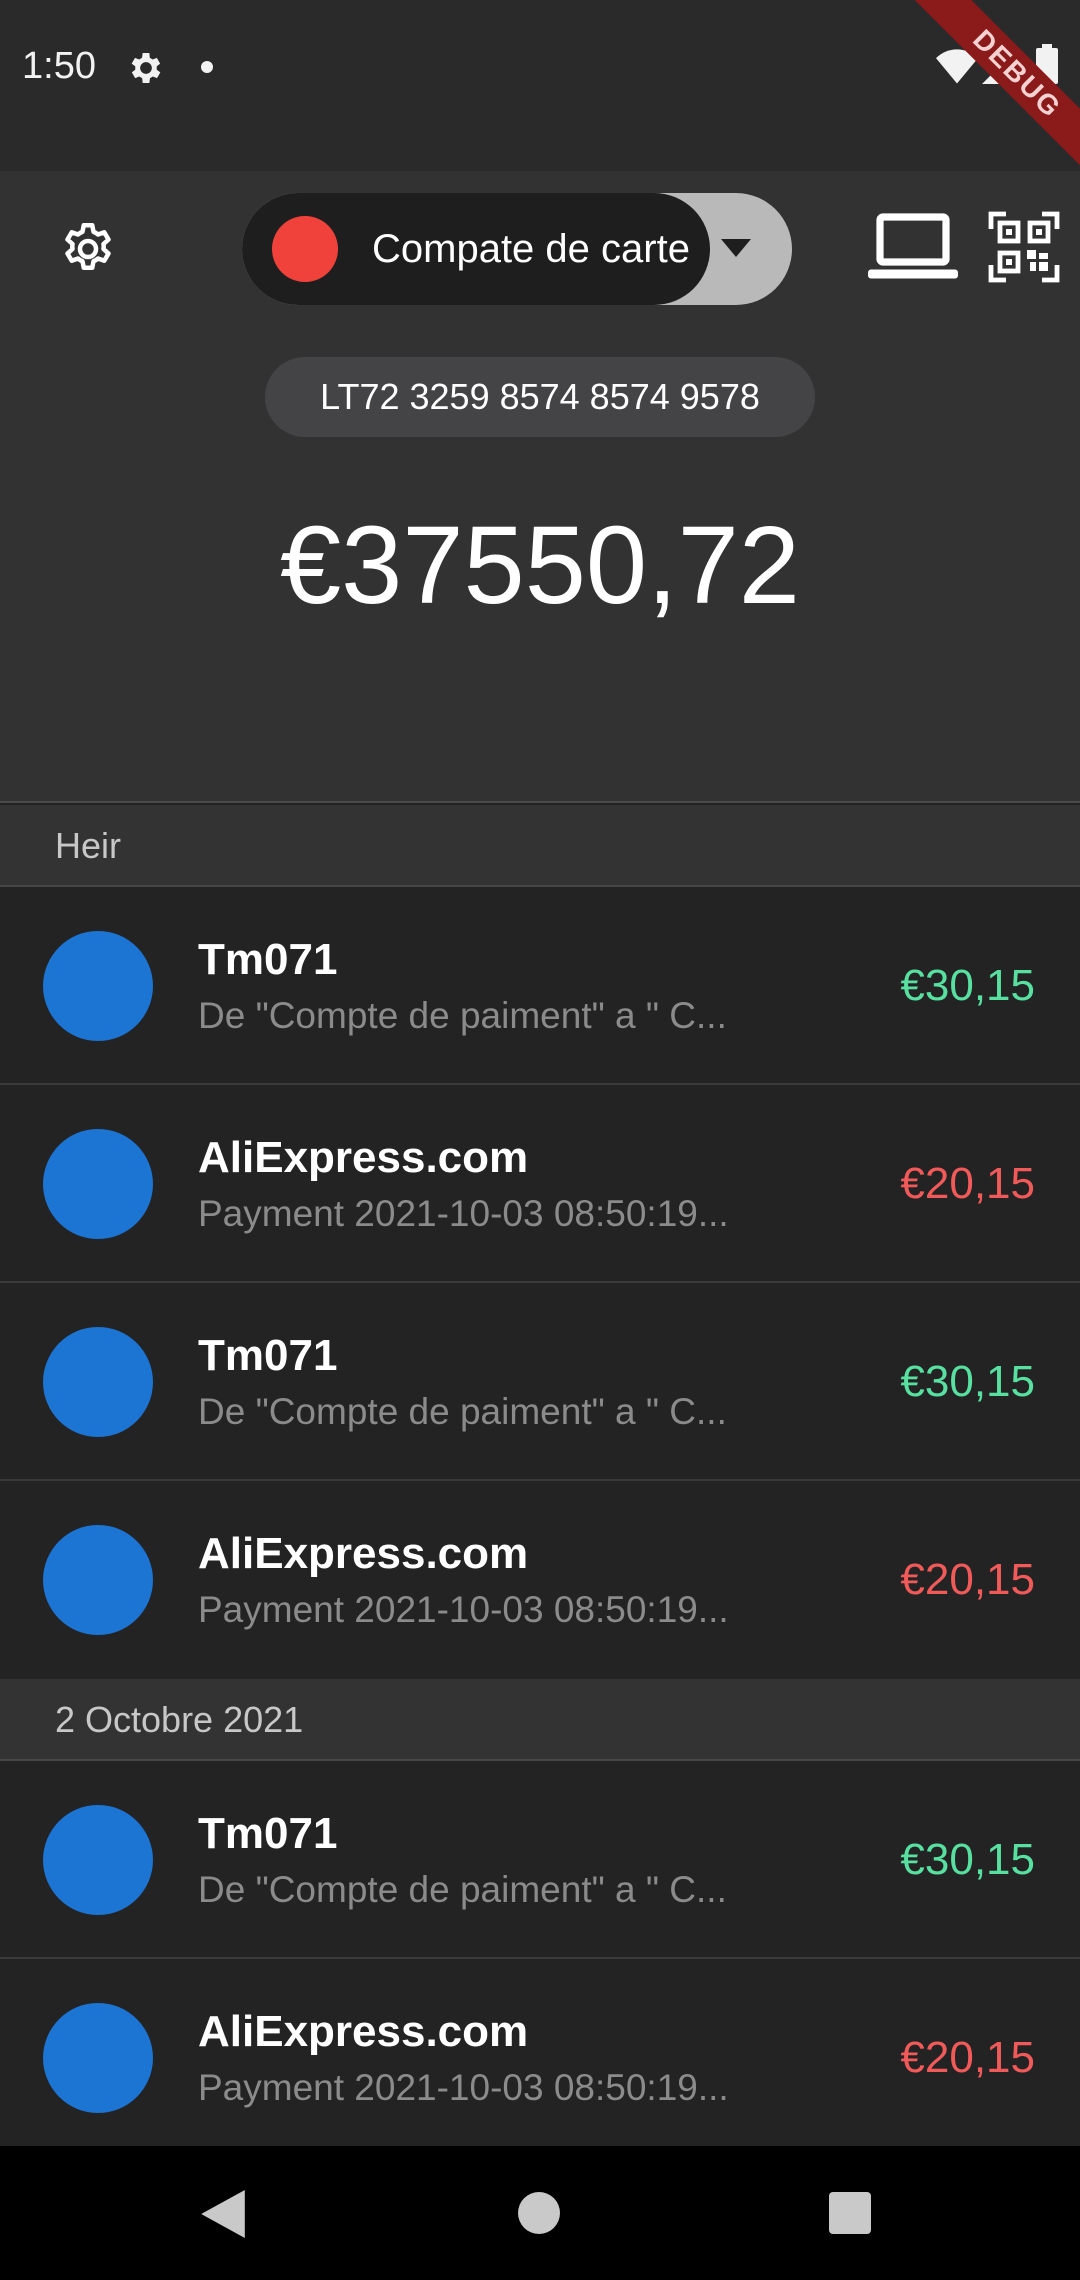 This screenshot has width=1080, height=2280. Describe the element at coordinates (540, 88) in the screenshot. I see `status-bar: 1:50 DEBUG` at that location.